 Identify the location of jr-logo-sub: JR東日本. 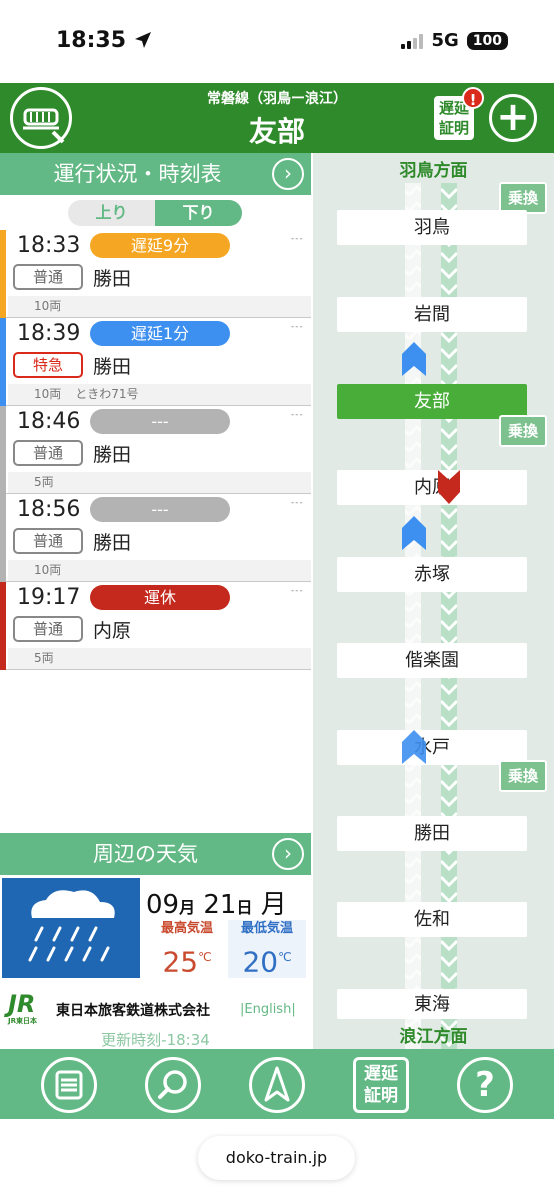
(22, 1021).